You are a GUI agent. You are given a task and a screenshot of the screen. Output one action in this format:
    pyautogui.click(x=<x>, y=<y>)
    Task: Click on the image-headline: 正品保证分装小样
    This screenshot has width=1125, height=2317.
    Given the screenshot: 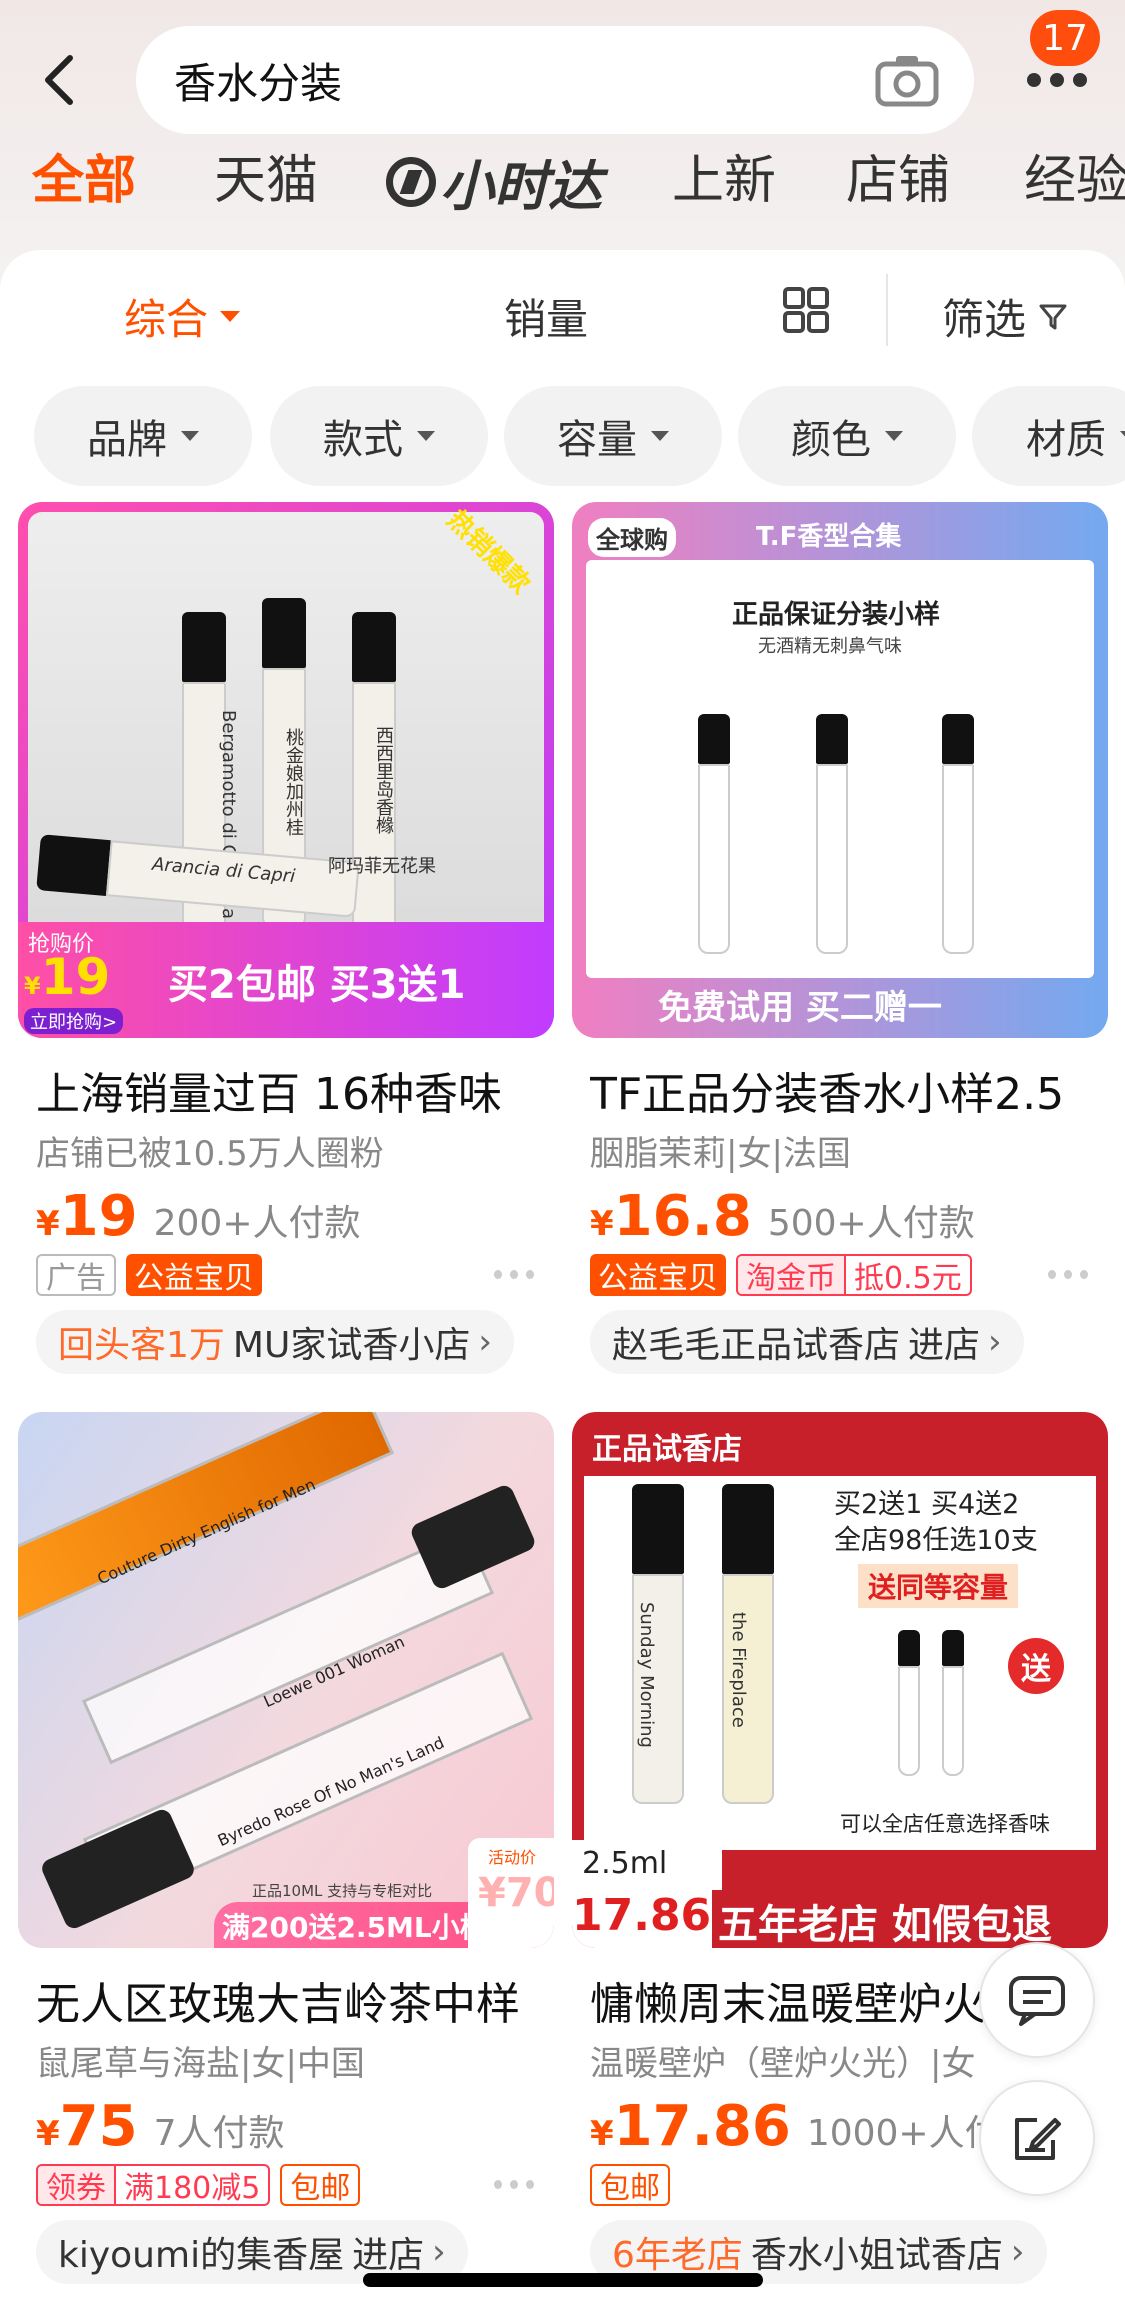 What is the action you would take?
    pyautogui.click(x=836, y=615)
    